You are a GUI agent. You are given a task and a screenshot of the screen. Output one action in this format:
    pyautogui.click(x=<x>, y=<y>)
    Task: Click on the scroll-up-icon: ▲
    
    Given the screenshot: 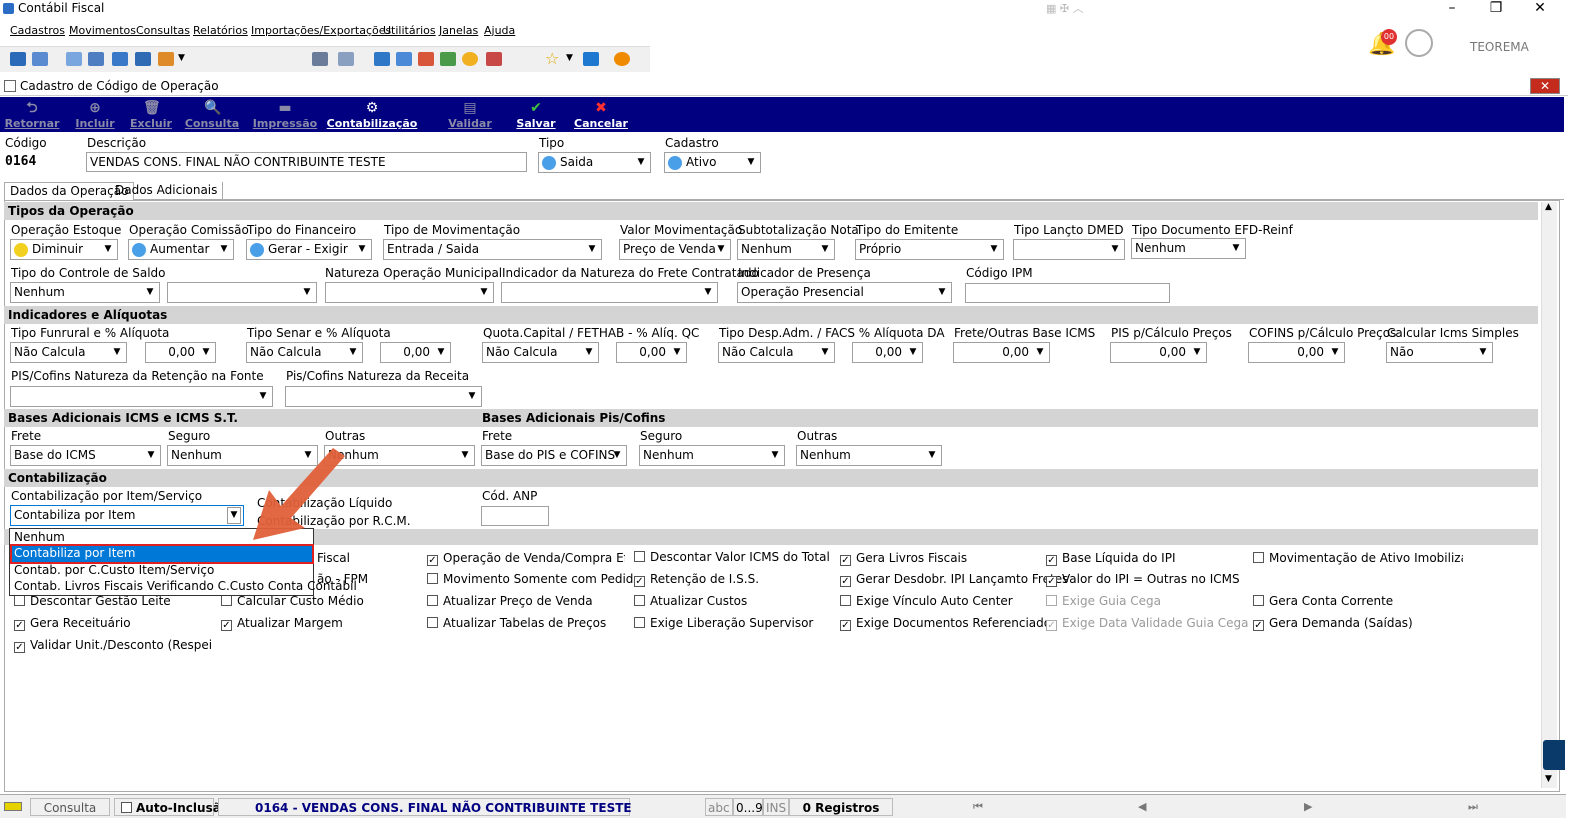 What is the action you would take?
    pyautogui.click(x=1548, y=207)
    